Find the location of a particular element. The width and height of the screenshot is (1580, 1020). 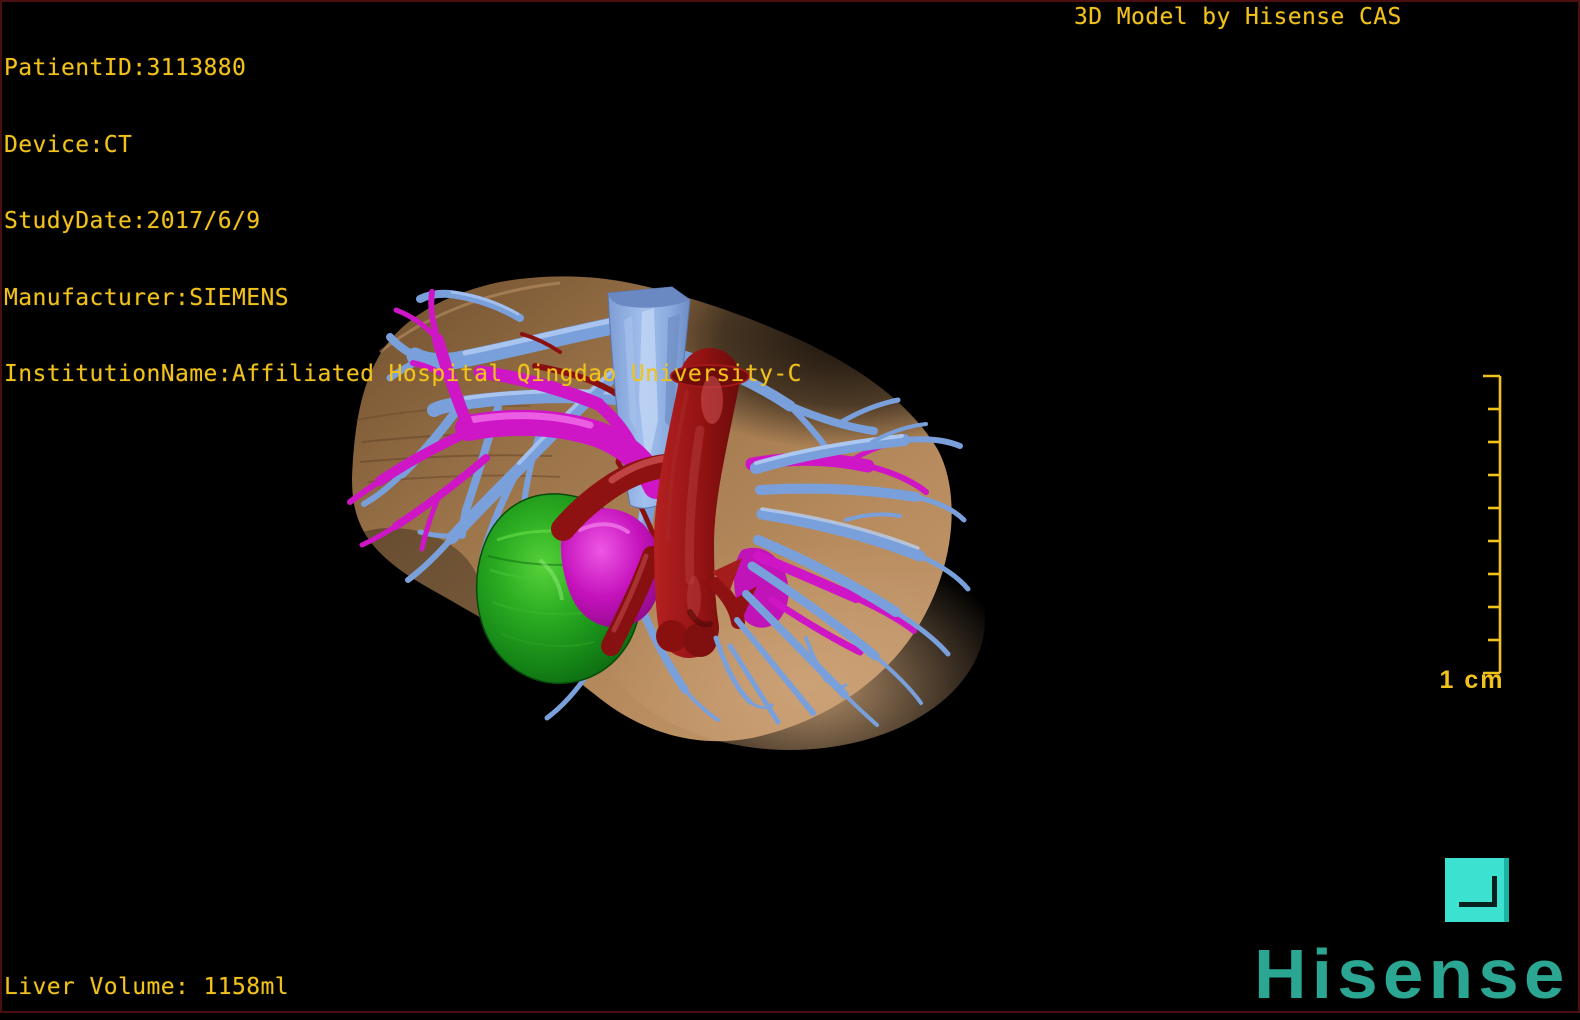

corner-bracket-icon is located at coordinates (1478, 891).